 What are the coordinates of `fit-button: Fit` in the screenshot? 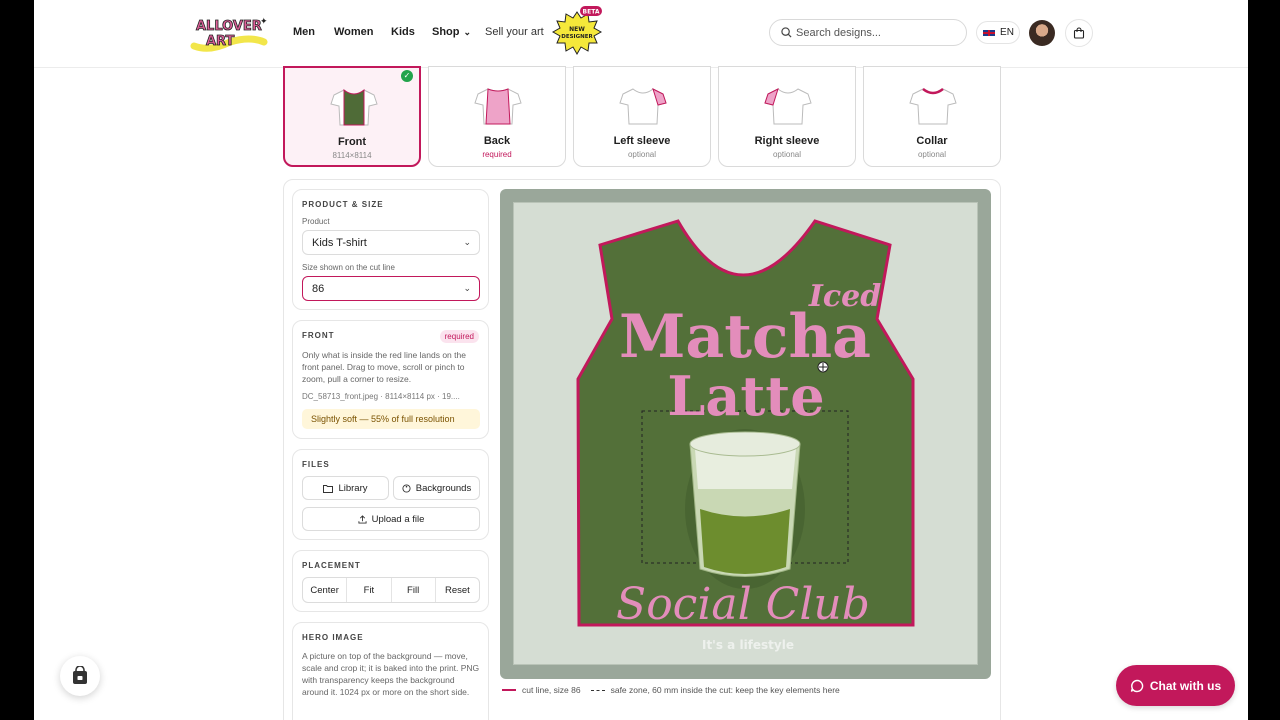 It's located at (369, 590).